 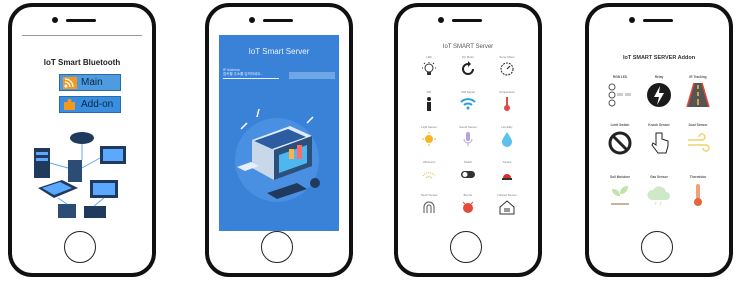 I want to click on cell-relay: Relay, so click(x=659, y=97).